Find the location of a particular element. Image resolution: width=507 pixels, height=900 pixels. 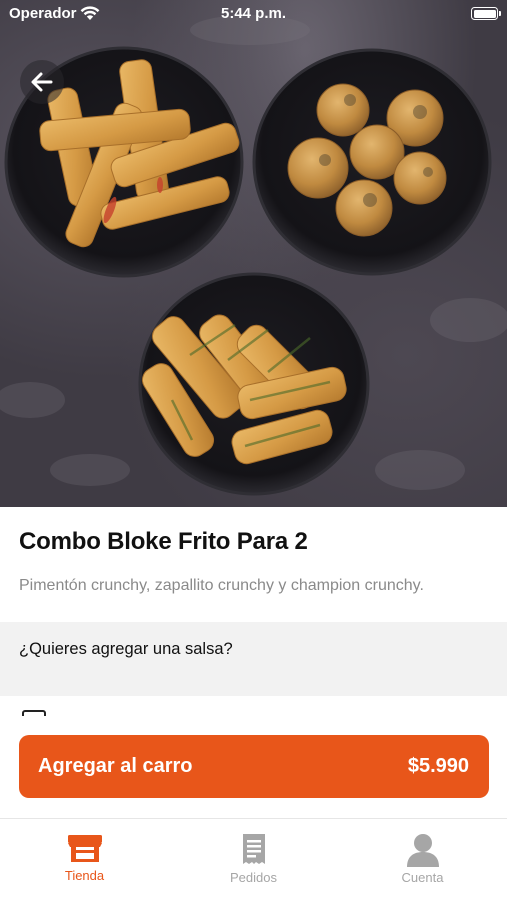

add-to-cart-button: Agregar al carro $5.990 is located at coordinates (254, 766).